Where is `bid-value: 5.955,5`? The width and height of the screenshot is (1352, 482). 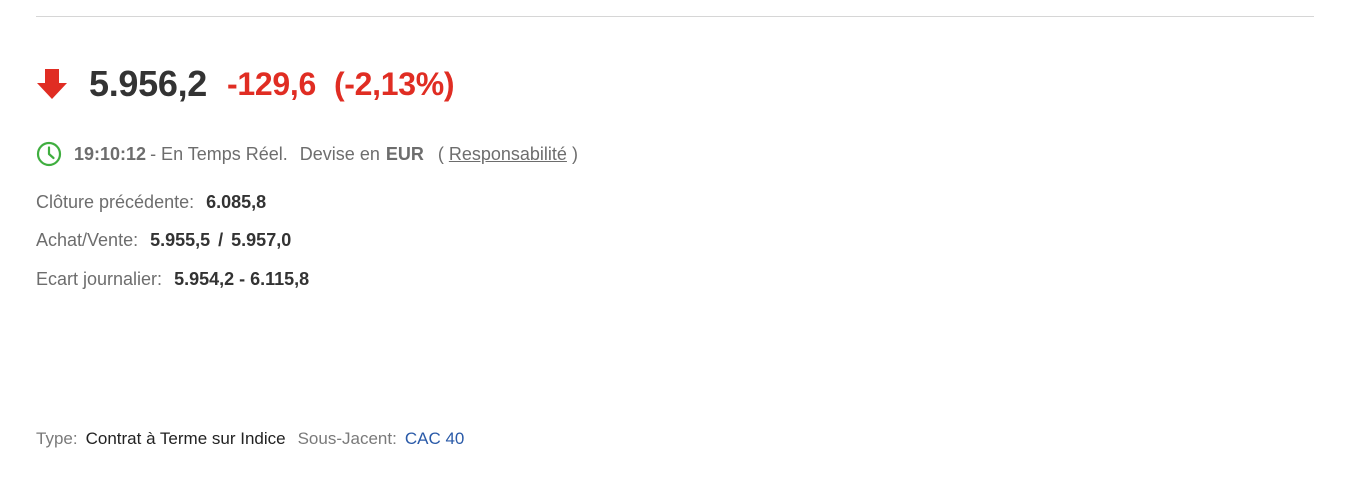 bid-value: 5.955,5 is located at coordinates (180, 239).